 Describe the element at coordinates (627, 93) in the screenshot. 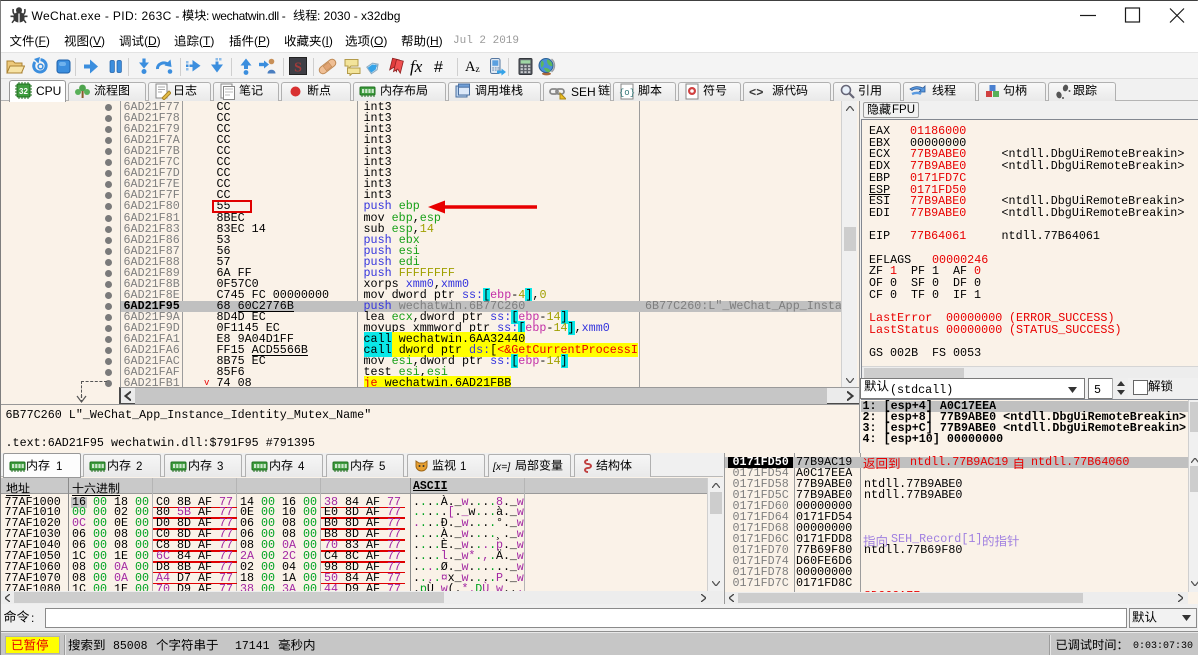

I see `svg-text: {o}` at that location.